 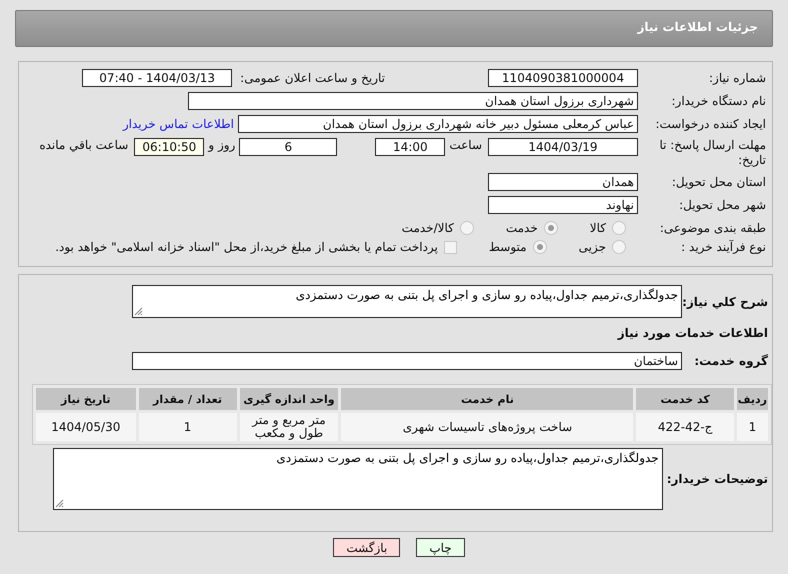 What do you see at coordinates (288, 147) in the screenshot?
I see `text-field: 6` at bounding box center [288, 147].